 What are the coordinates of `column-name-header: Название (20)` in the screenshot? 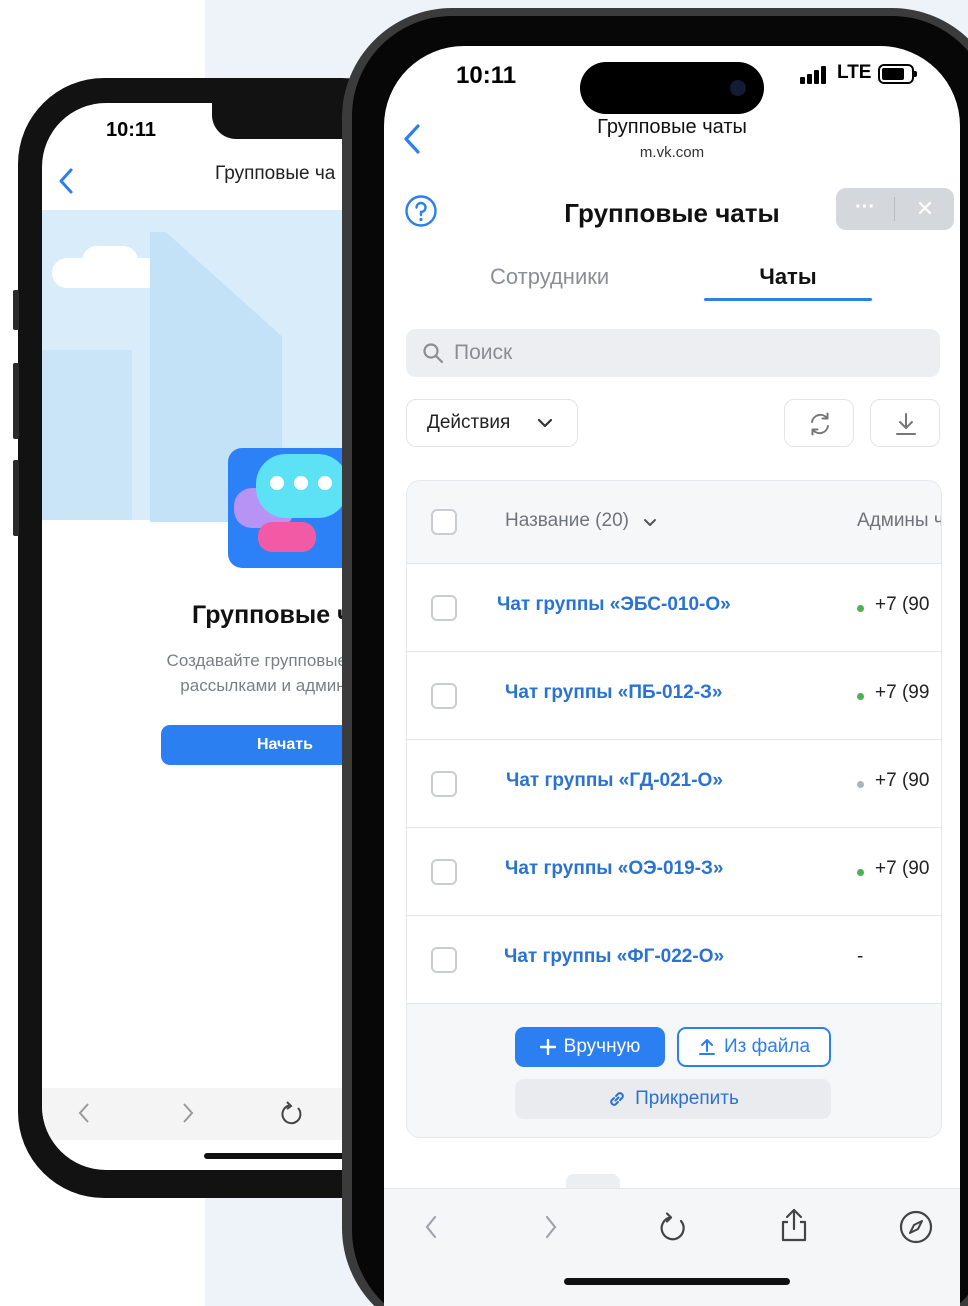 It's located at (567, 521).